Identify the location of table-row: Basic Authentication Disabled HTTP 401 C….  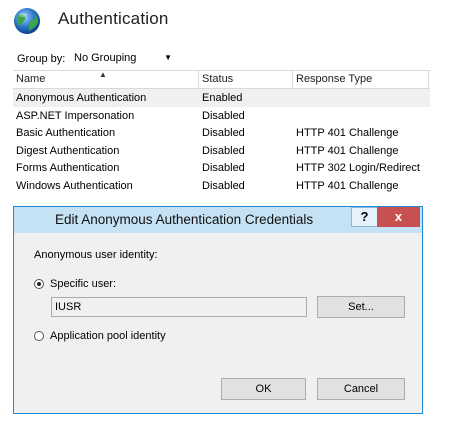
(221, 133).